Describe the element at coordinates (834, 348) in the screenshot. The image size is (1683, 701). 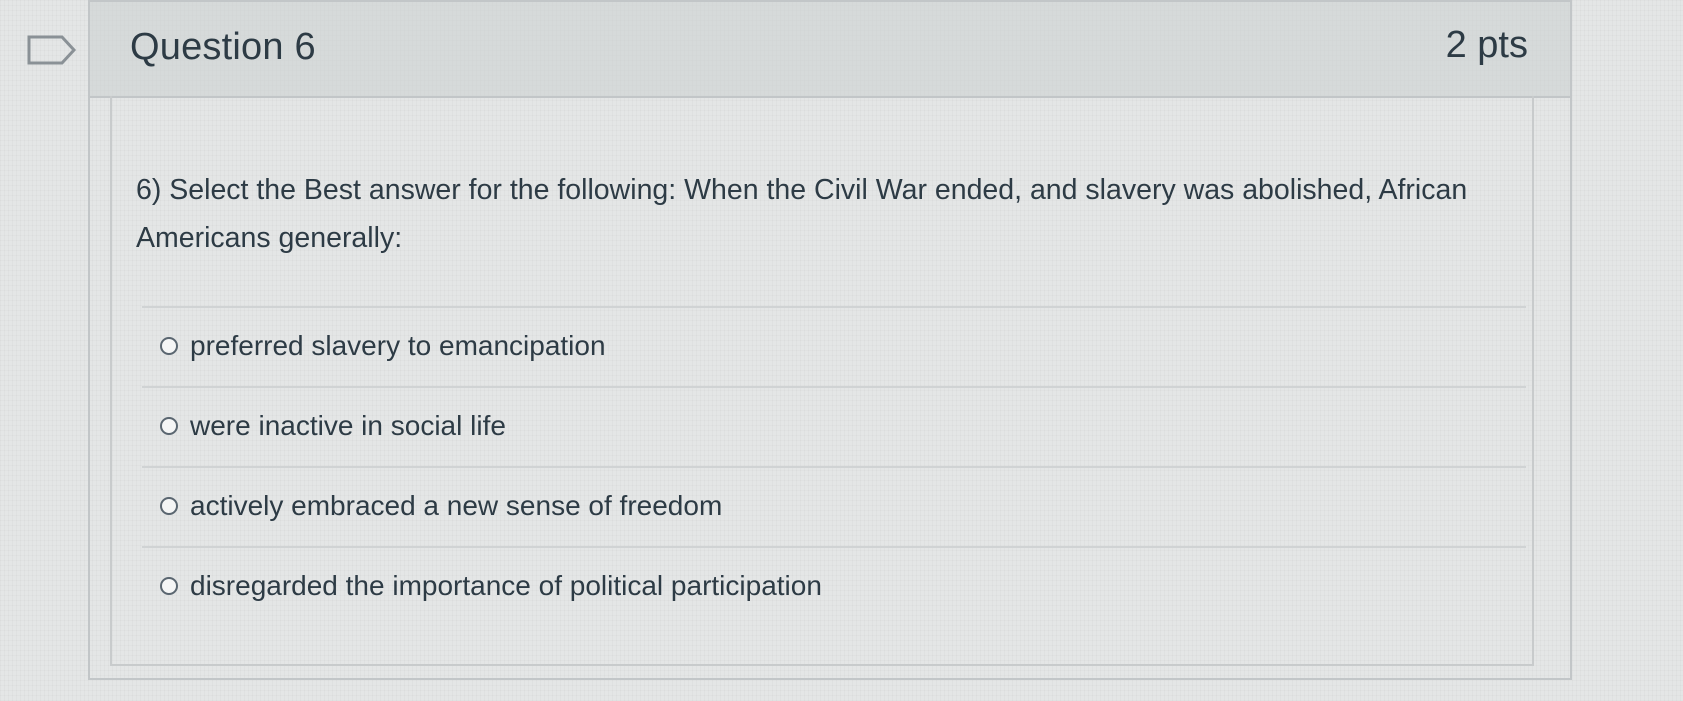
I see `answer-option-1: preferred slavery to emancipation` at that location.